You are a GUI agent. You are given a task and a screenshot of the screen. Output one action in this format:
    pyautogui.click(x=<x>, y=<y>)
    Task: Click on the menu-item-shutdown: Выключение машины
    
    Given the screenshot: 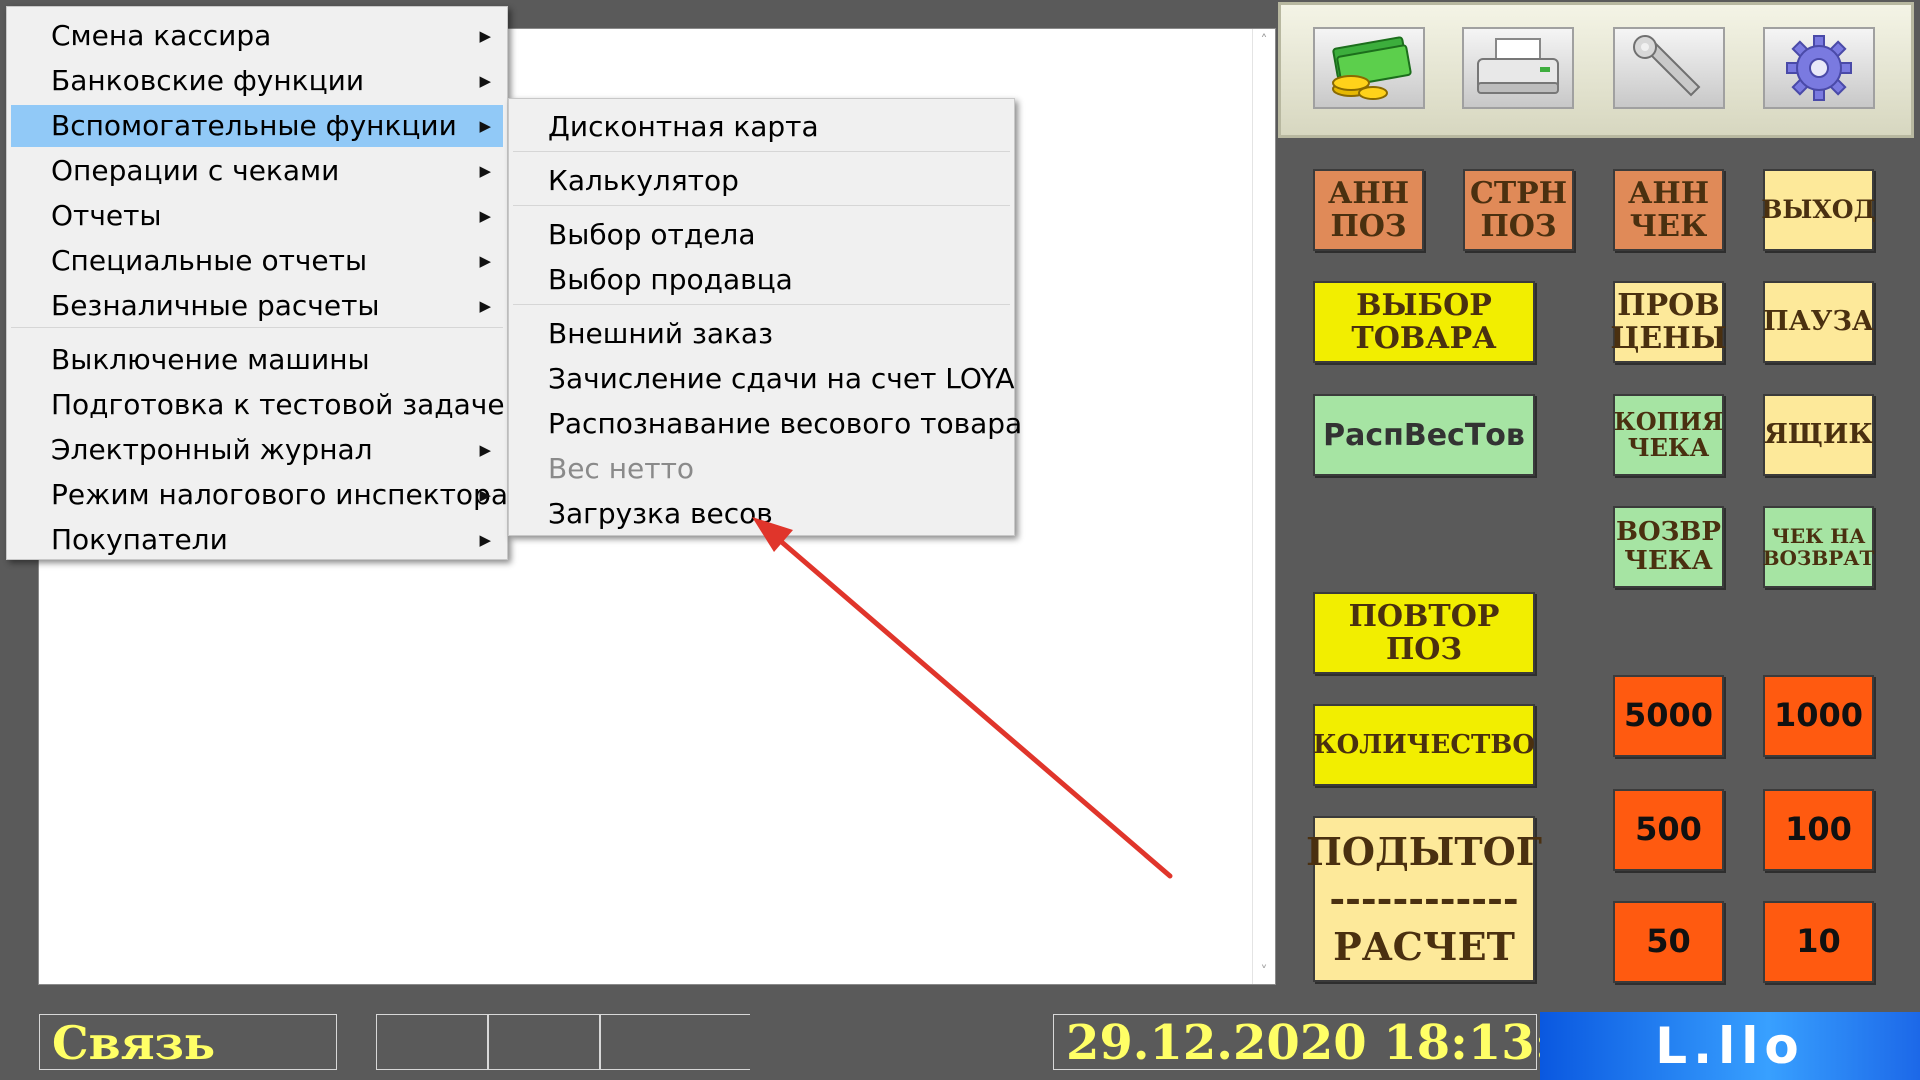 What is the action you would take?
    pyautogui.click(x=257, y=360)
    